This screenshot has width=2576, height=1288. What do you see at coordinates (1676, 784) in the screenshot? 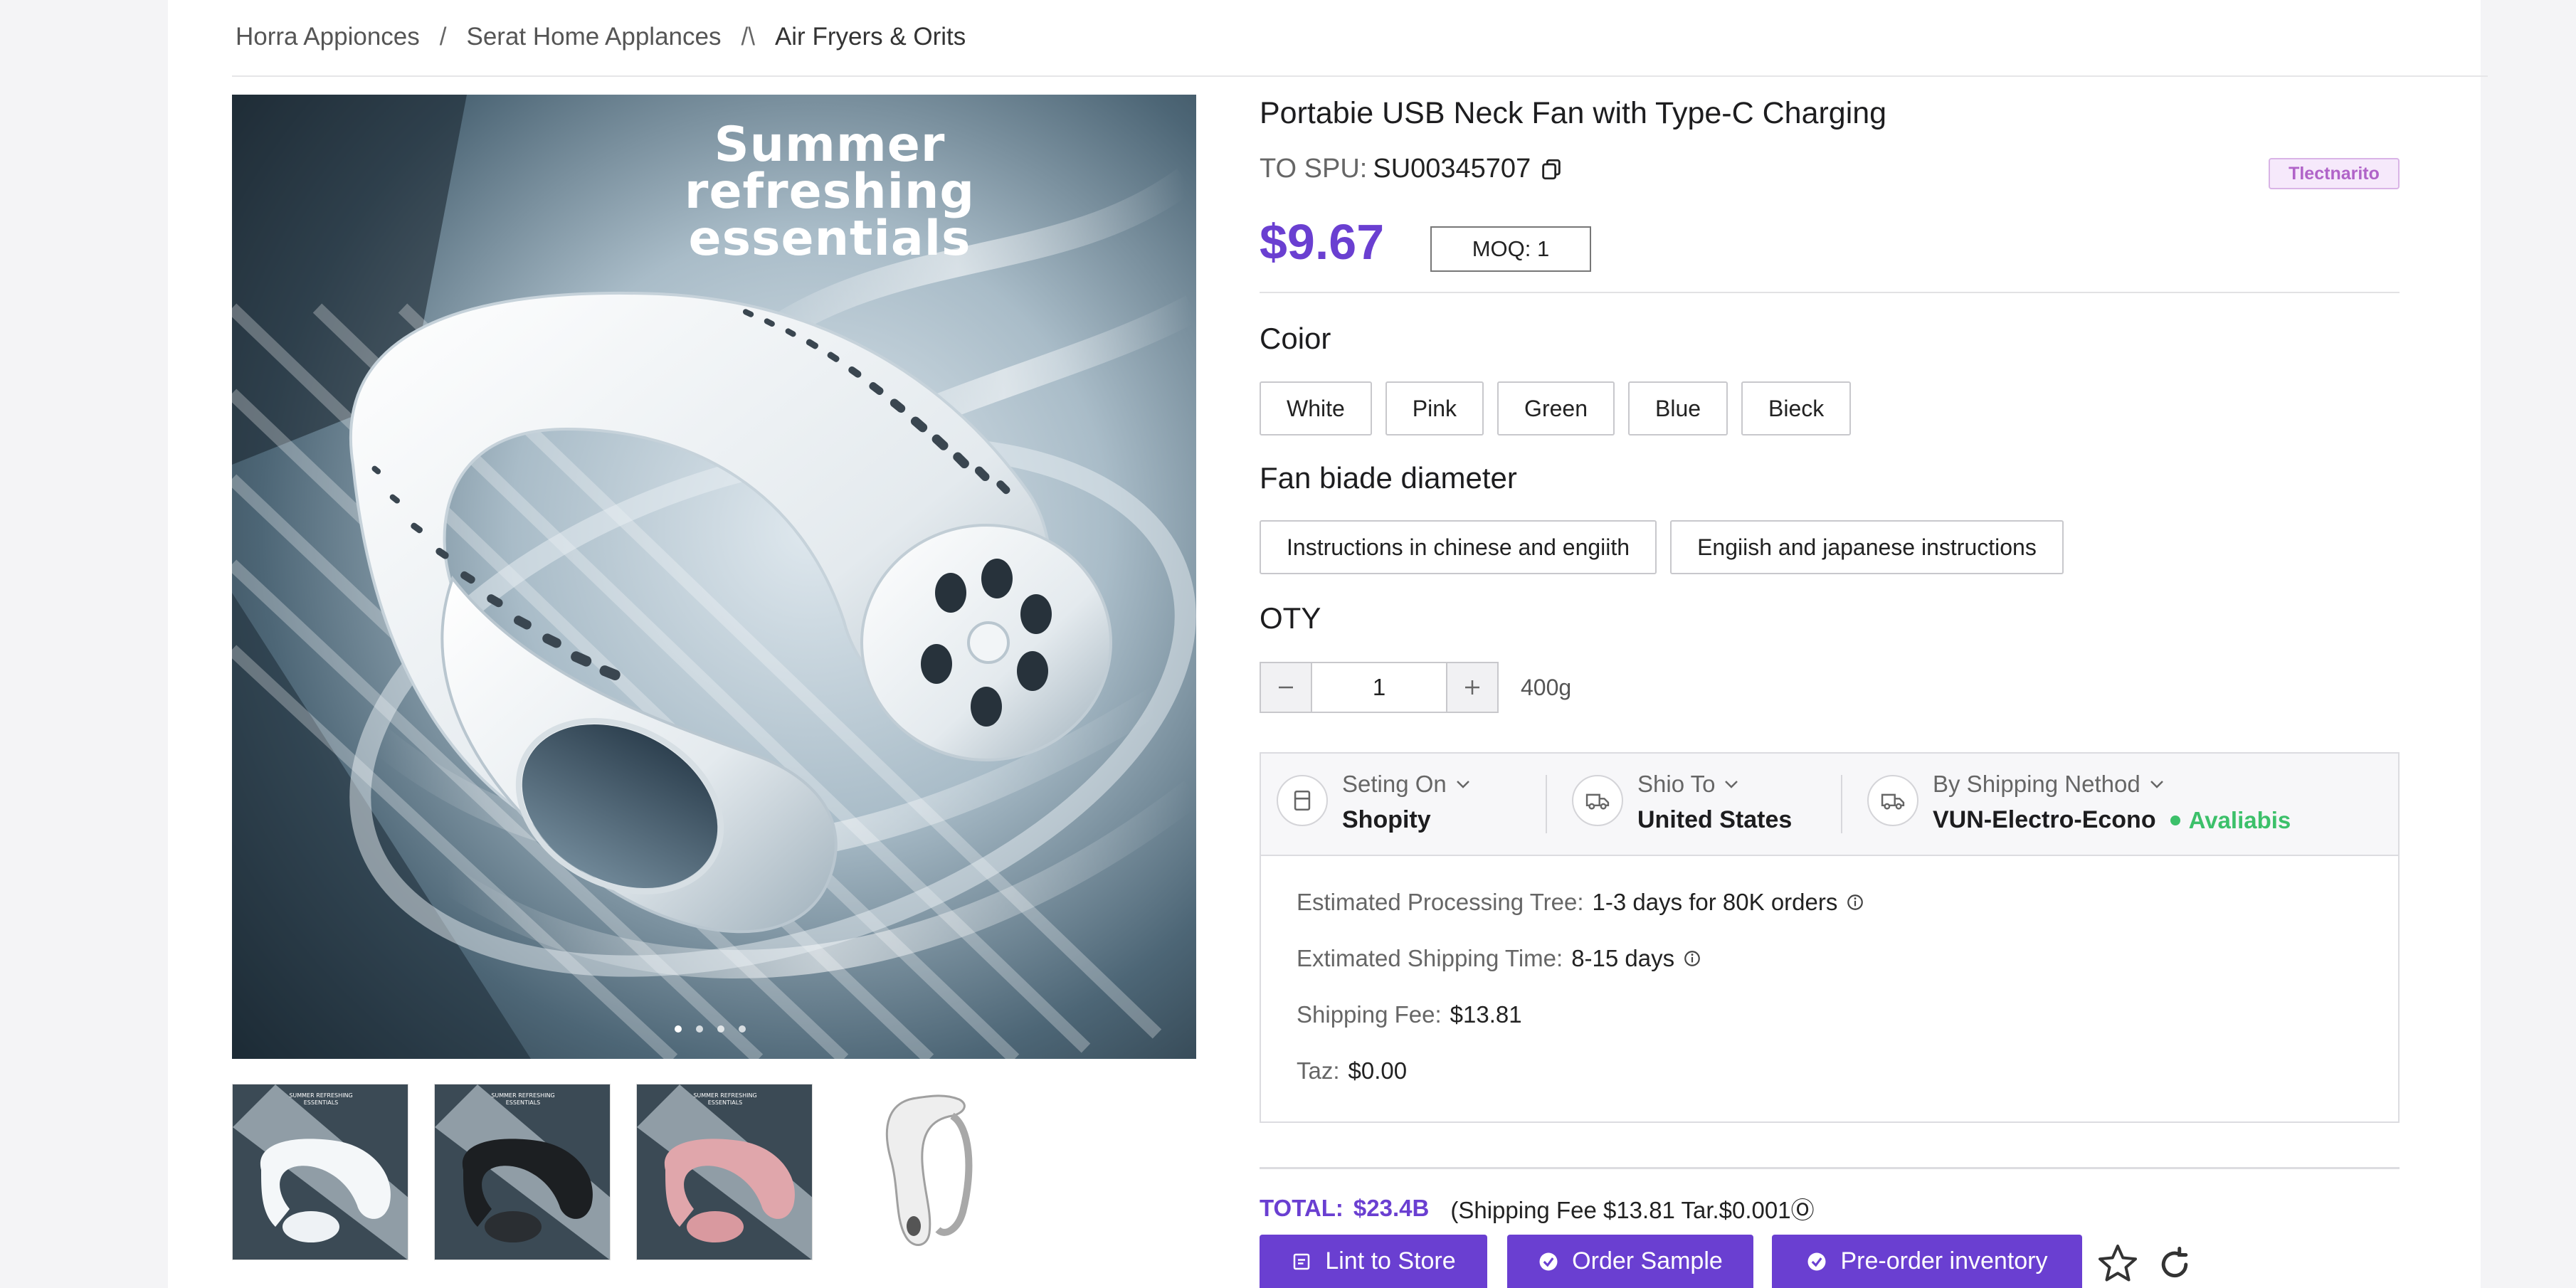
I see `ship-to-label: Shio To` at bounding box center [1676, 784].